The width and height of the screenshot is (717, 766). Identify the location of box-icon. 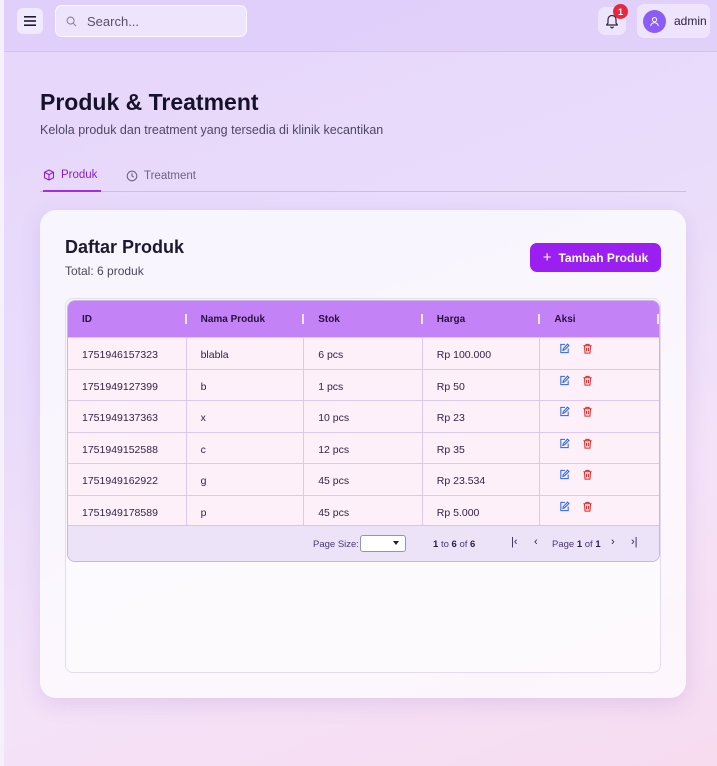
(49, 175).